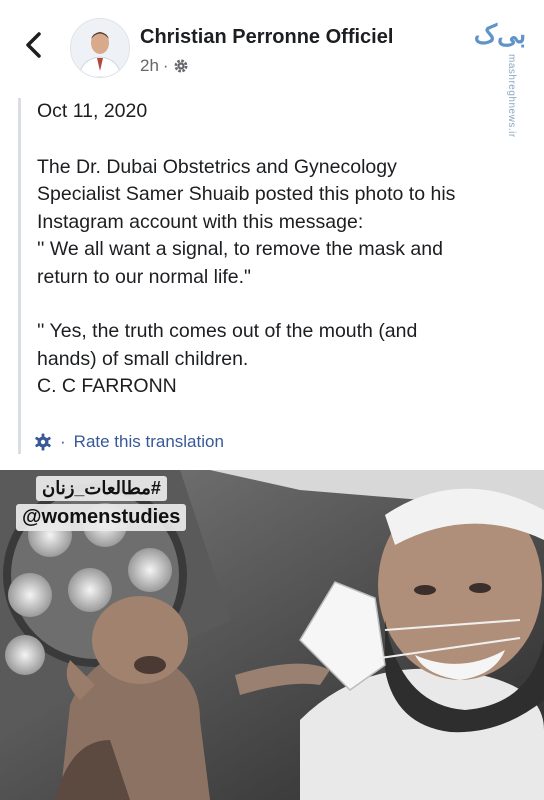 Image resolution: width=544 pixels, height=800 pixels. What do you see at coordinates (144, 276) in the screenshot?
I see `text-line: return to our normal life."` at bounding box center [144, 276].